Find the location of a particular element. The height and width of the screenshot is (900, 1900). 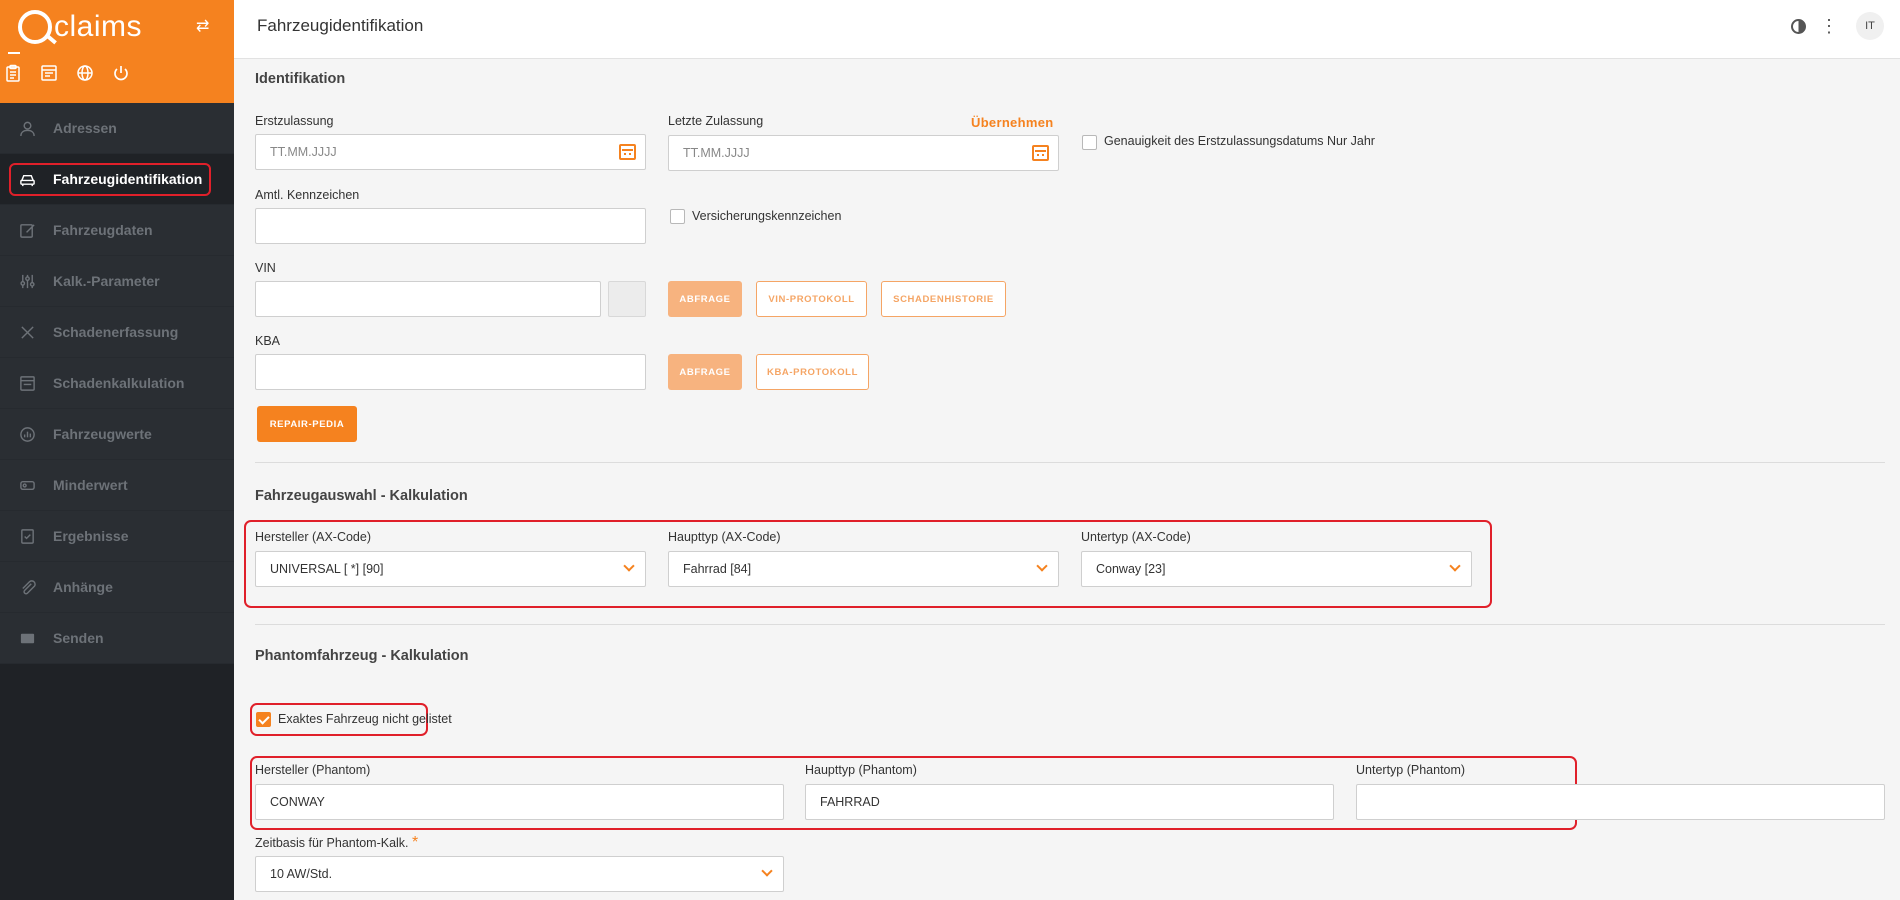

sliders-icon is located at coordinates (27, 281).